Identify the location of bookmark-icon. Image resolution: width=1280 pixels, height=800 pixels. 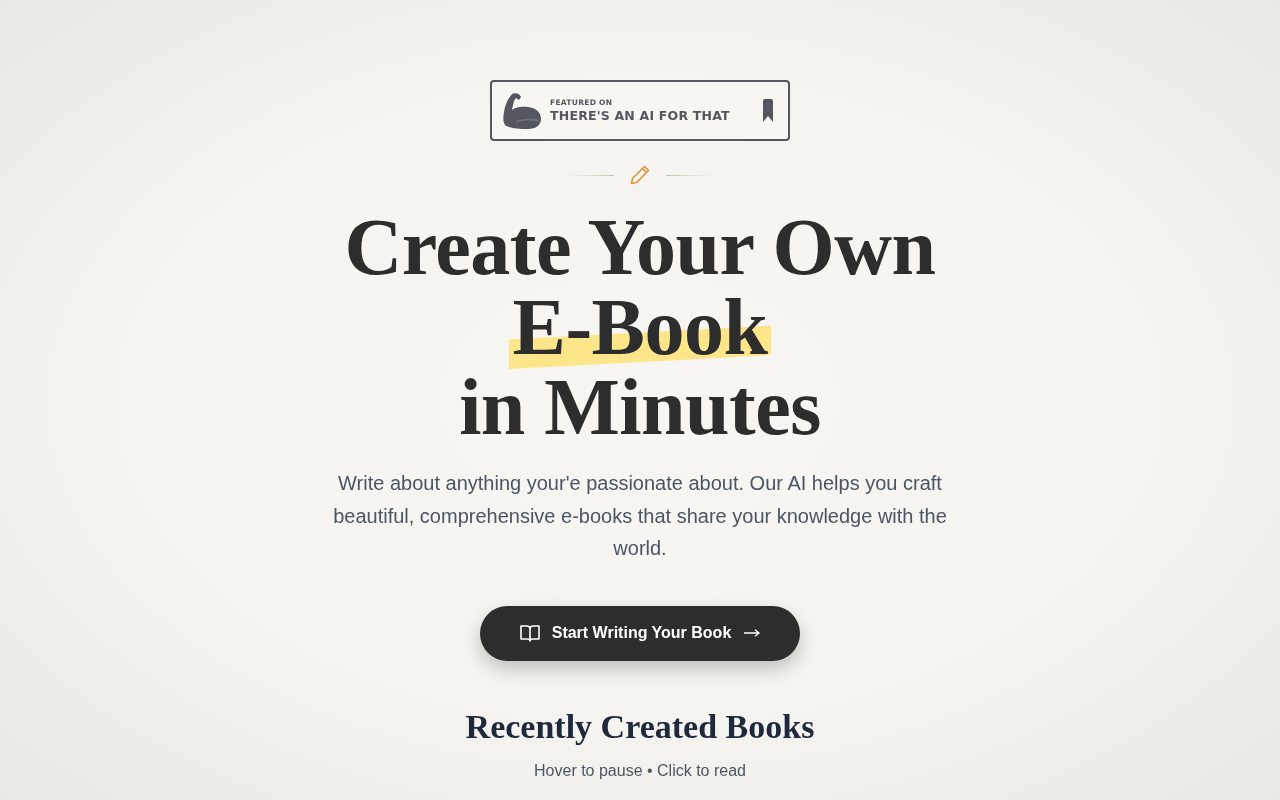
(768, 110).